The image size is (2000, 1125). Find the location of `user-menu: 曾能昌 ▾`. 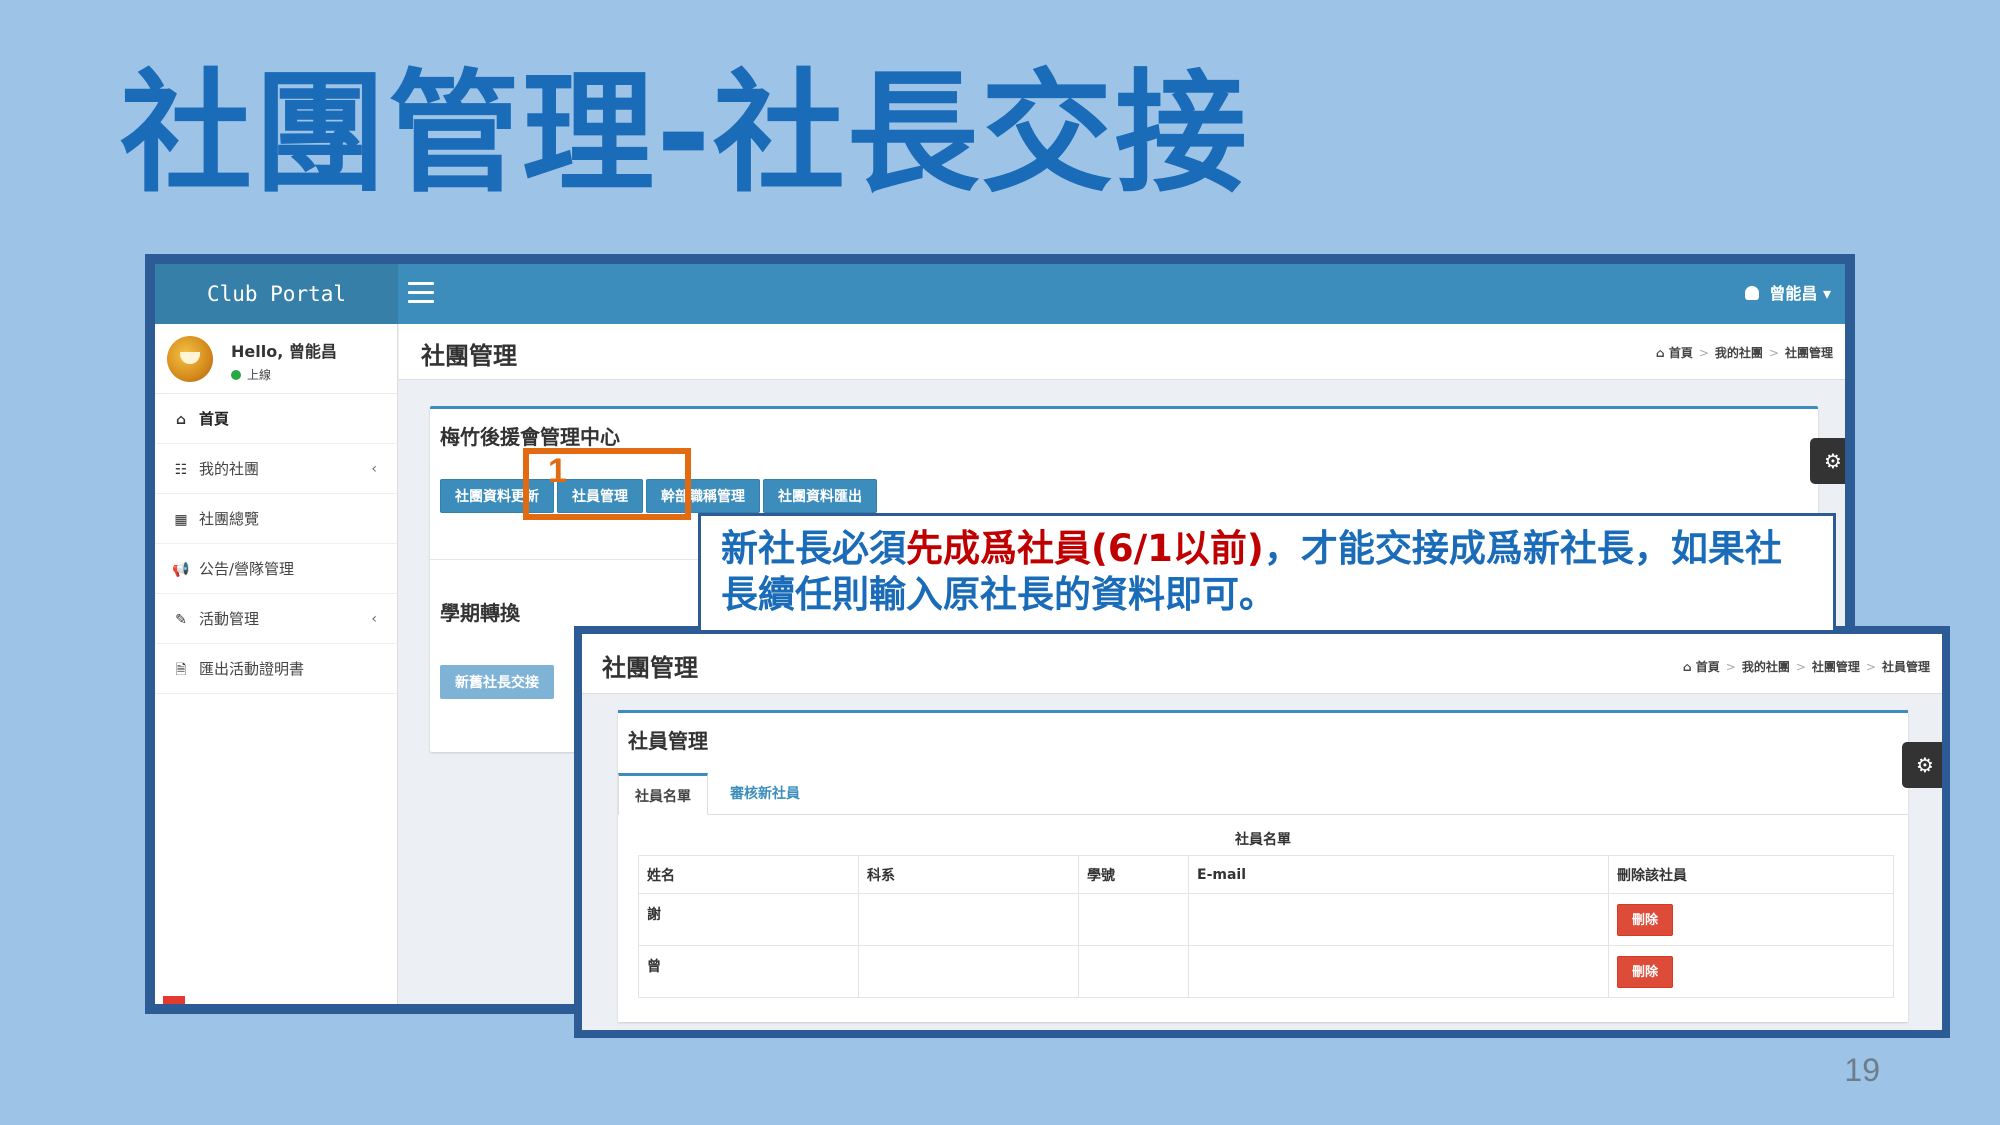

user-menu: 曾能昌 ▾ is located at coordinates (1788, 294).